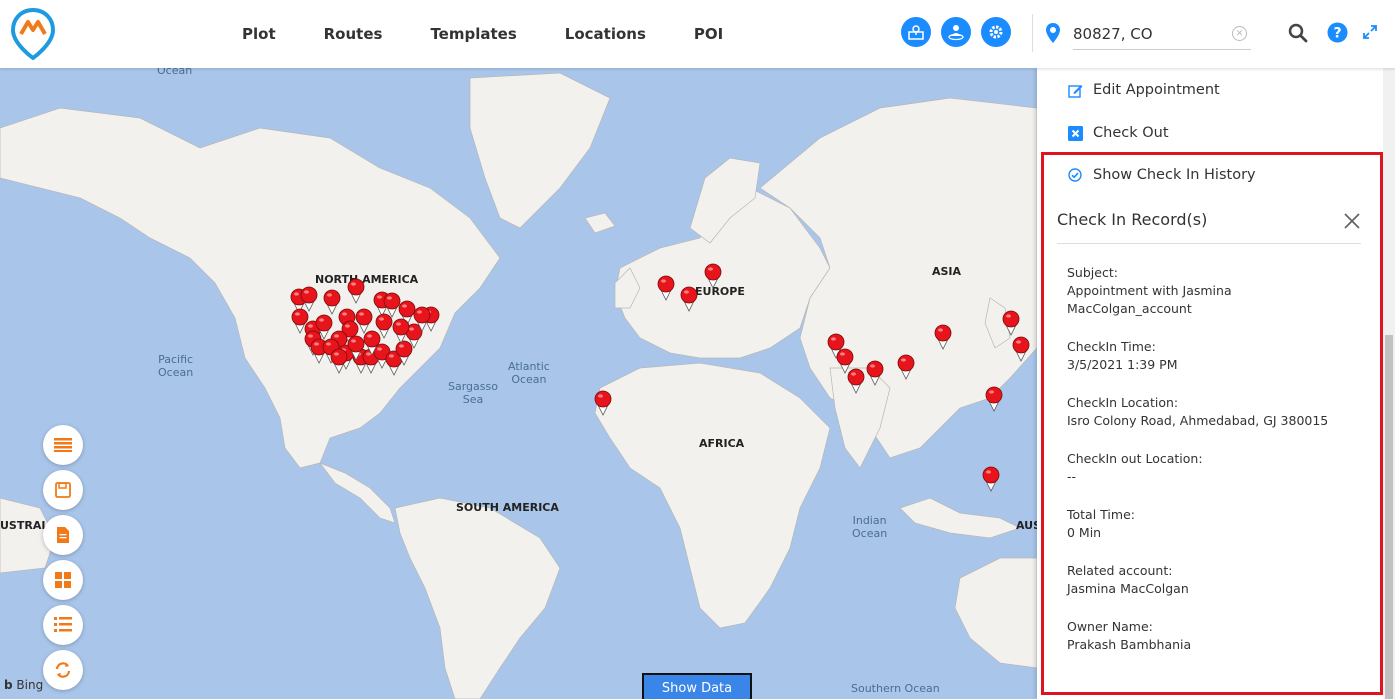 The width and height of the screenshot is (1395, 699). I want to click on asia-label: ASIA, so click(947, 271).